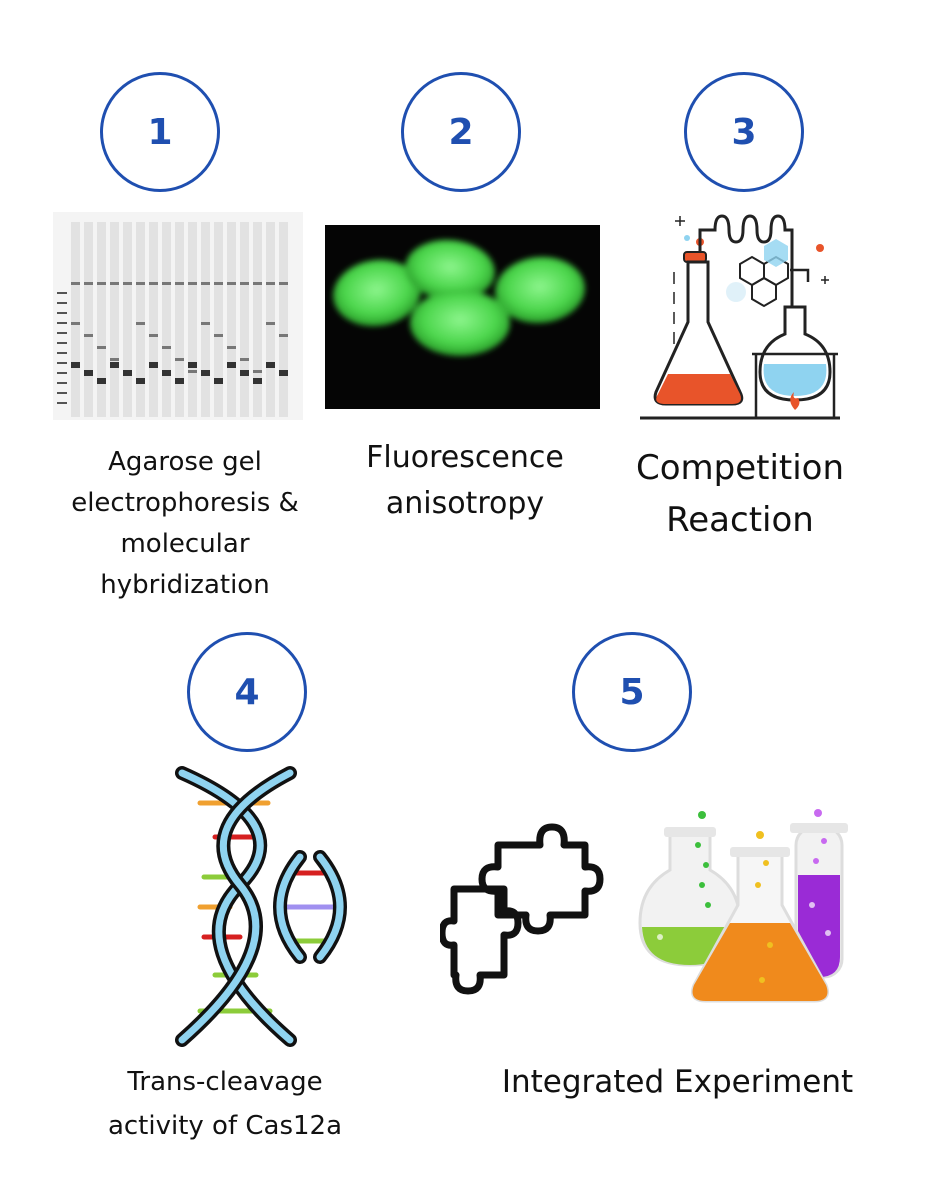 The width and height of the screenshot is (939, 1180). I want to click on step-5-caption-line-1: Integrated Experiment, so click(677, 1082).